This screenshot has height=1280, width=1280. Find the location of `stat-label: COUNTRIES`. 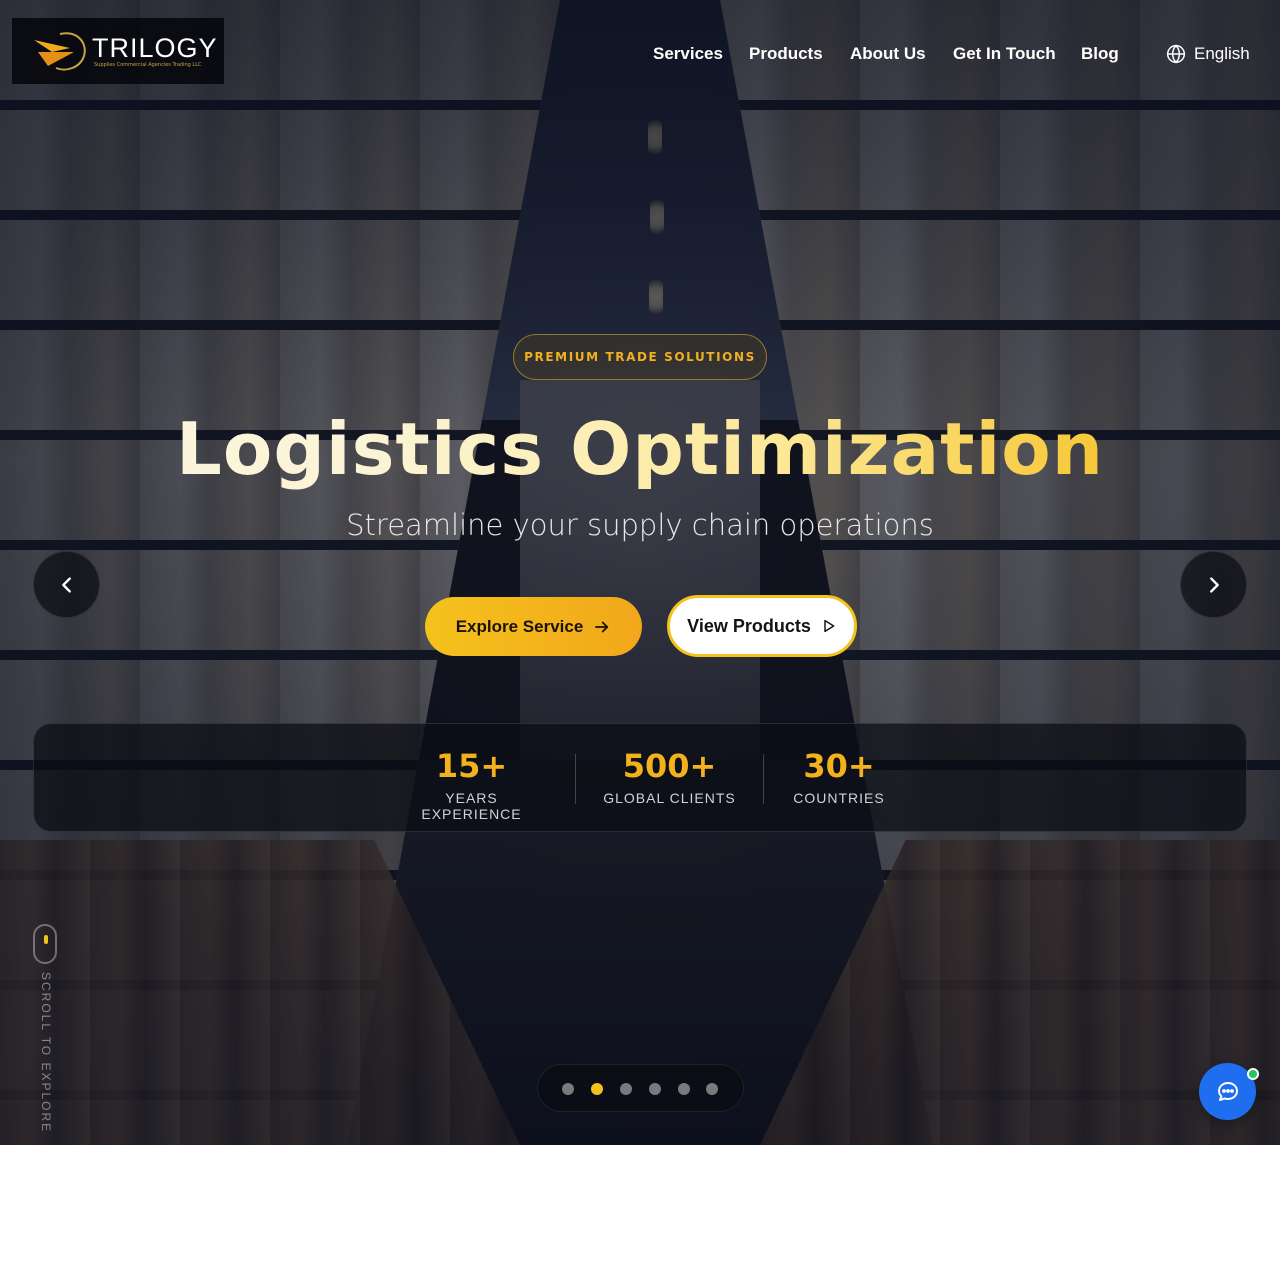

stat-label: COUNTRIES is located at coordinates (839, 798).